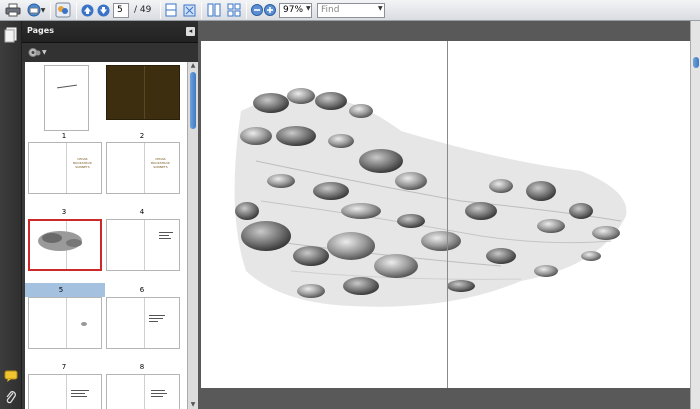 Image resolution: width=700 pixels, height=409 pixels. I want to click on page-label: 7, so click(64, 367).